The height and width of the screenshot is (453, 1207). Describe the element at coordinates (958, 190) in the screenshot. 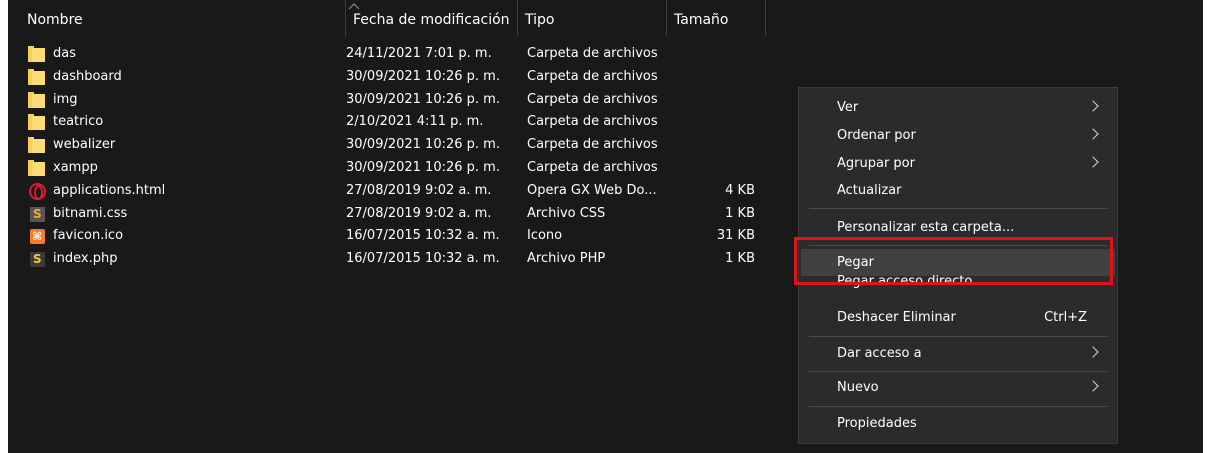

I see `menu-item-refresh: Actualizar` at that location.